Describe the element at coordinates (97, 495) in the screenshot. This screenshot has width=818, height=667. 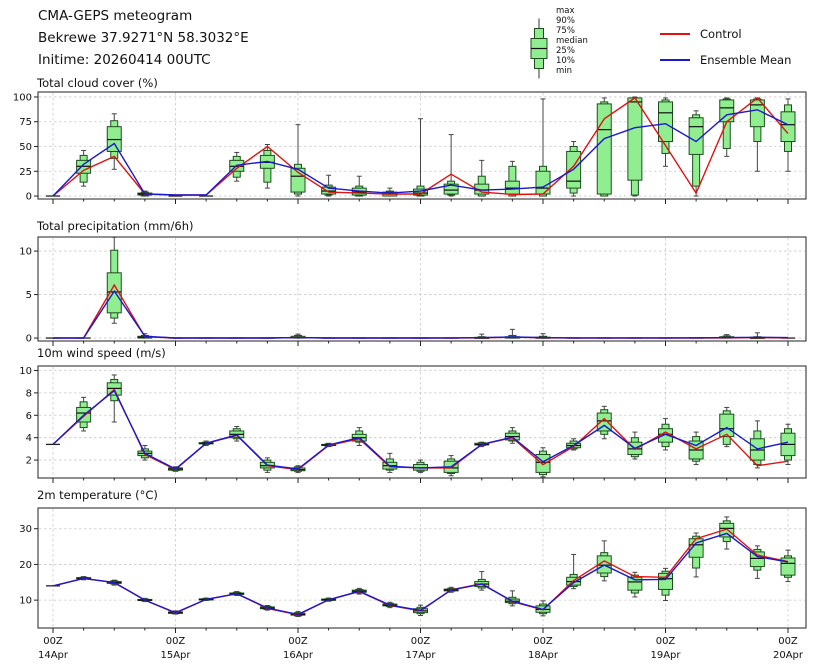
I see `panel-title-temperature: 2m temperature (°C)` at that location.